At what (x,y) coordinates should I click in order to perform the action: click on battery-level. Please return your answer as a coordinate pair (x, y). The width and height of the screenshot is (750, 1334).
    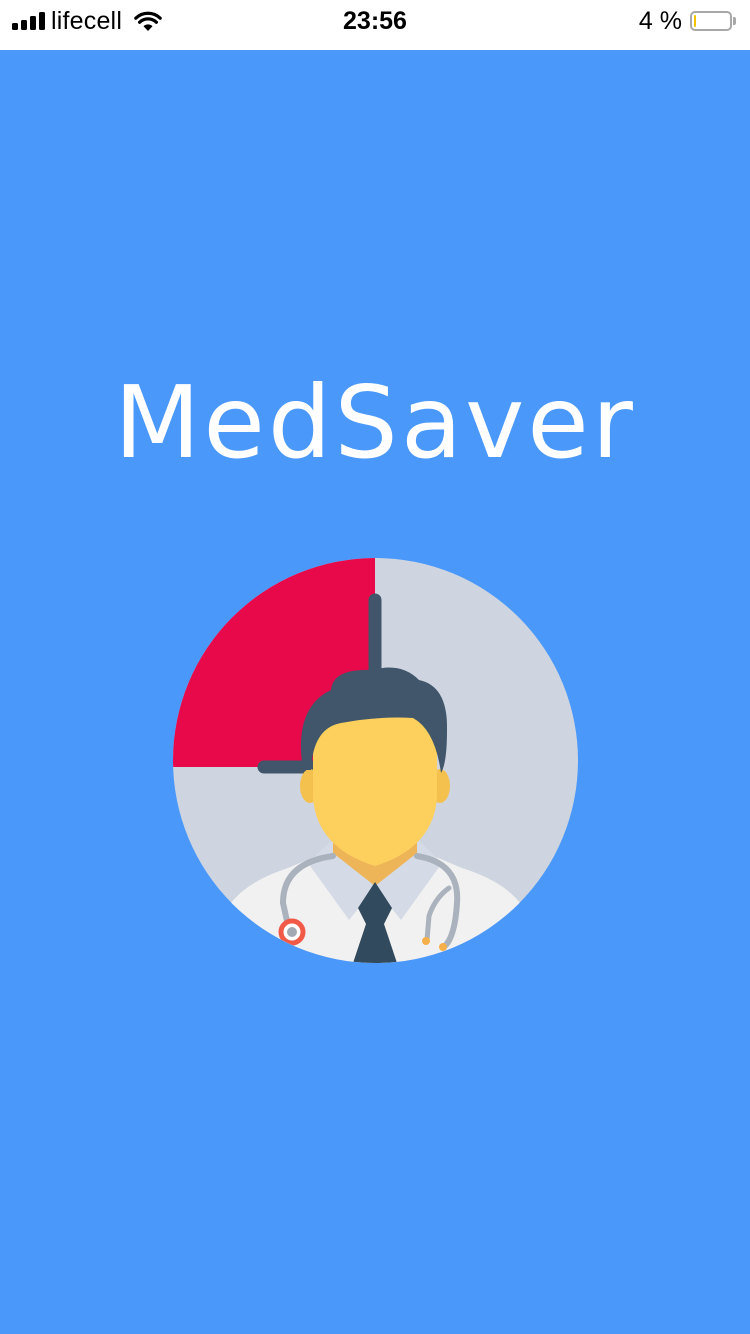
    Looking at the image, I should click on (695, 21).